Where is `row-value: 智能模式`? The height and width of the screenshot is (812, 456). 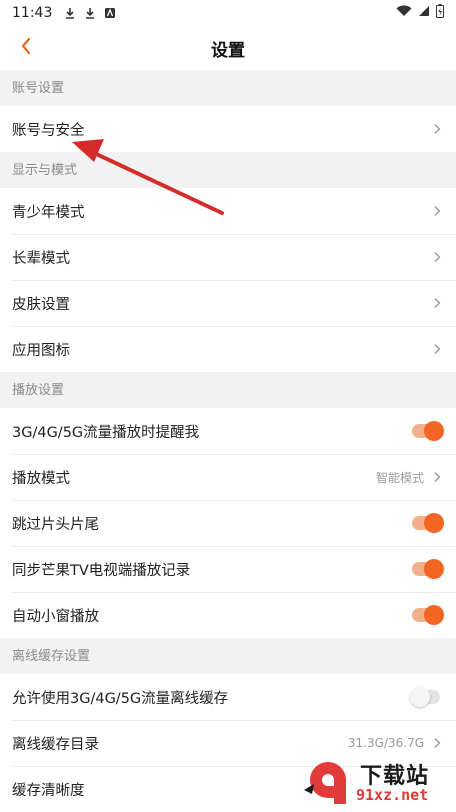 row-value: 智能模式 is located at coordinates (399, 477).